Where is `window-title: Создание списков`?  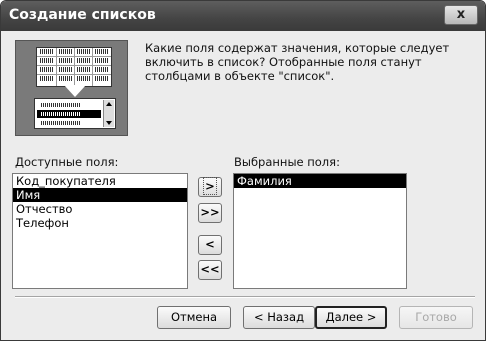
window-title: Создание списков is located at coordinates (82, 15).